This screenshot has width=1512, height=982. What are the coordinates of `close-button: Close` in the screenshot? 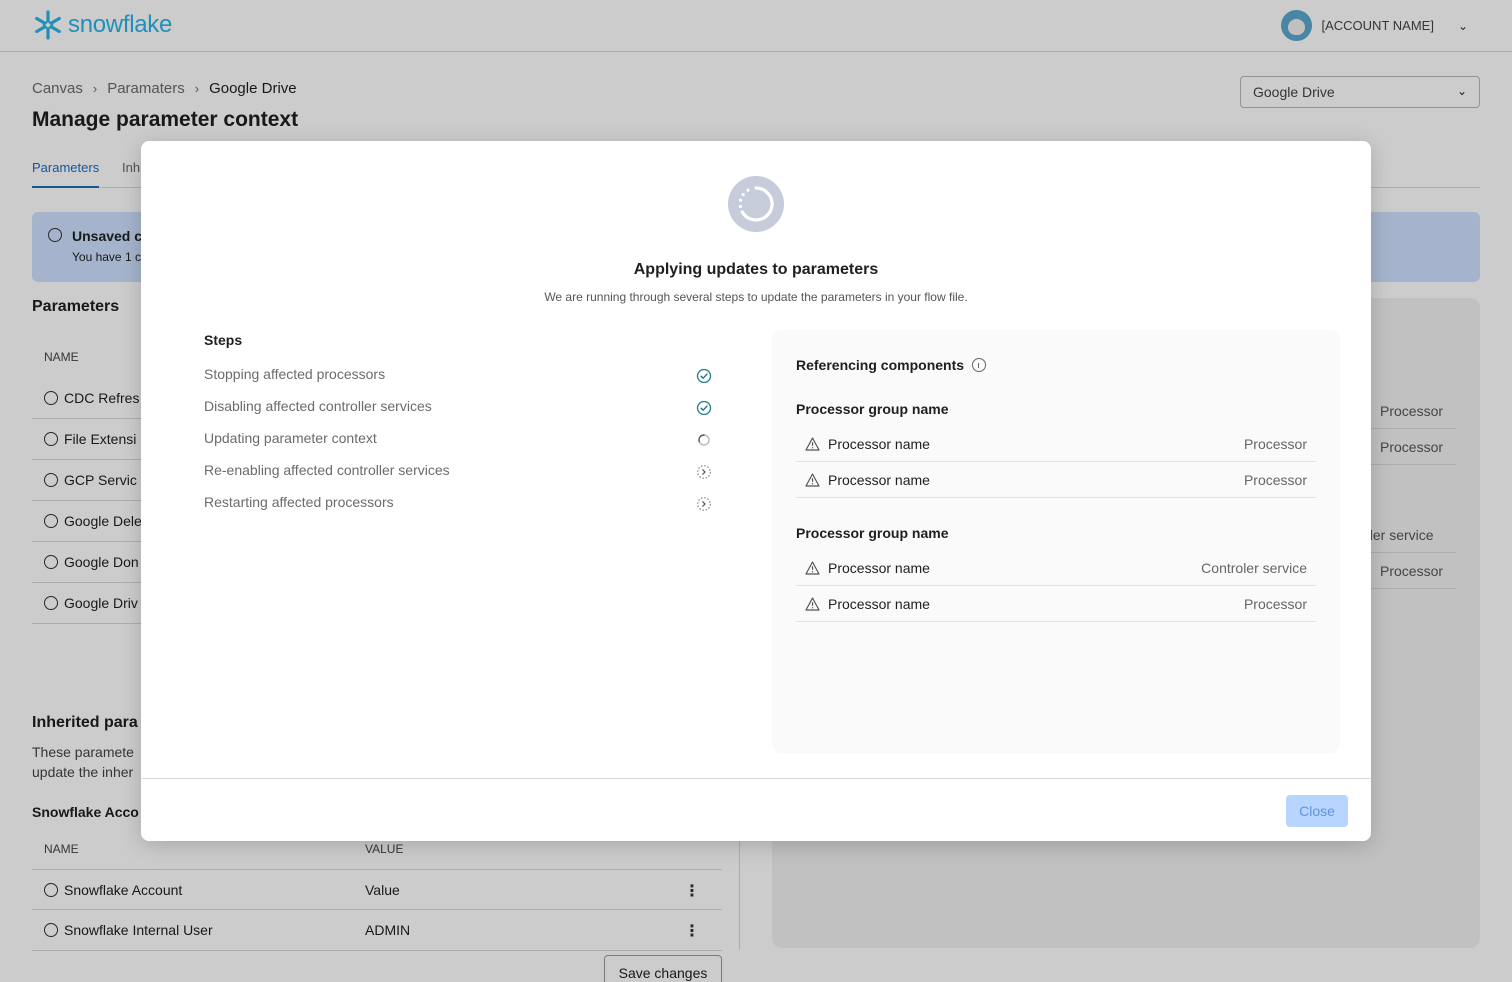 It's located at (1317, 811).